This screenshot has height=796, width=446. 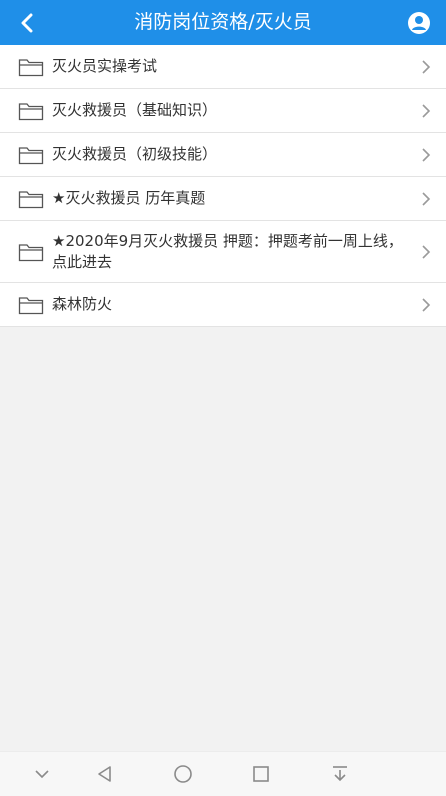 I want to click on nav-back-button, so click(x=105, y=774).